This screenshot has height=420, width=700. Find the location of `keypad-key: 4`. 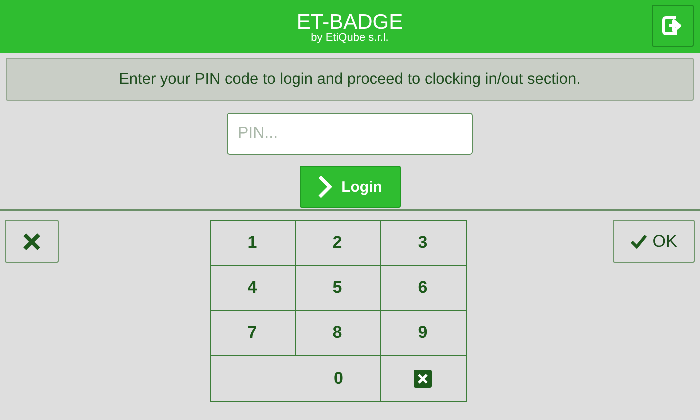

keypad-key: 4 is located at coordinates (253, 288).